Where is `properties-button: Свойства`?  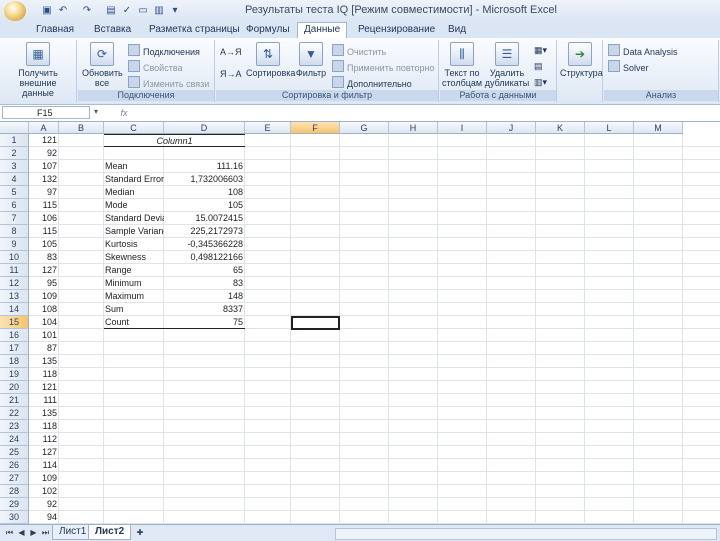 properties-button: Свойства is located at coordinates (155, 66).